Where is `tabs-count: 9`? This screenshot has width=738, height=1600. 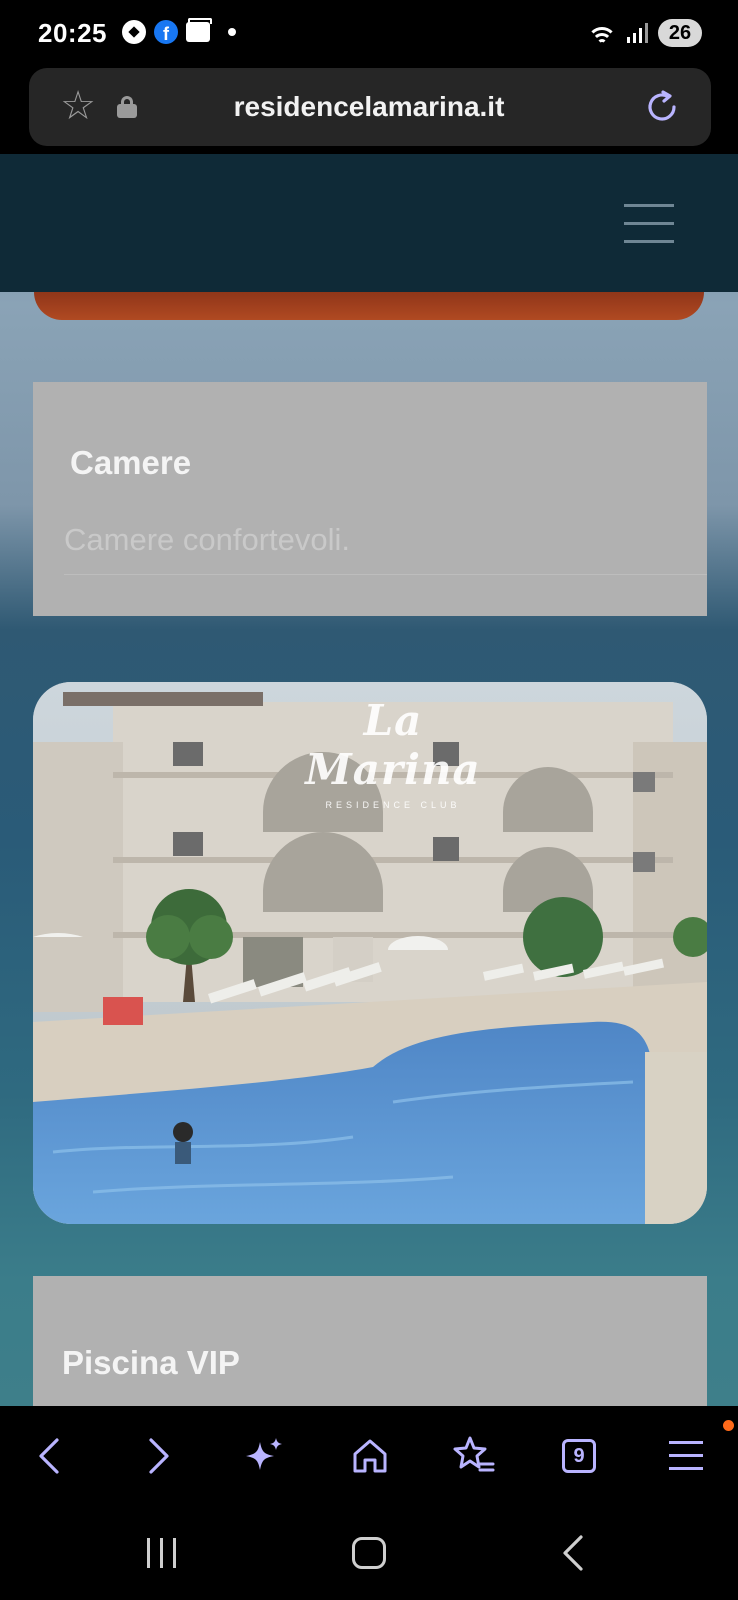 tabs-count: 9 is located at coordinates (579, 1456).